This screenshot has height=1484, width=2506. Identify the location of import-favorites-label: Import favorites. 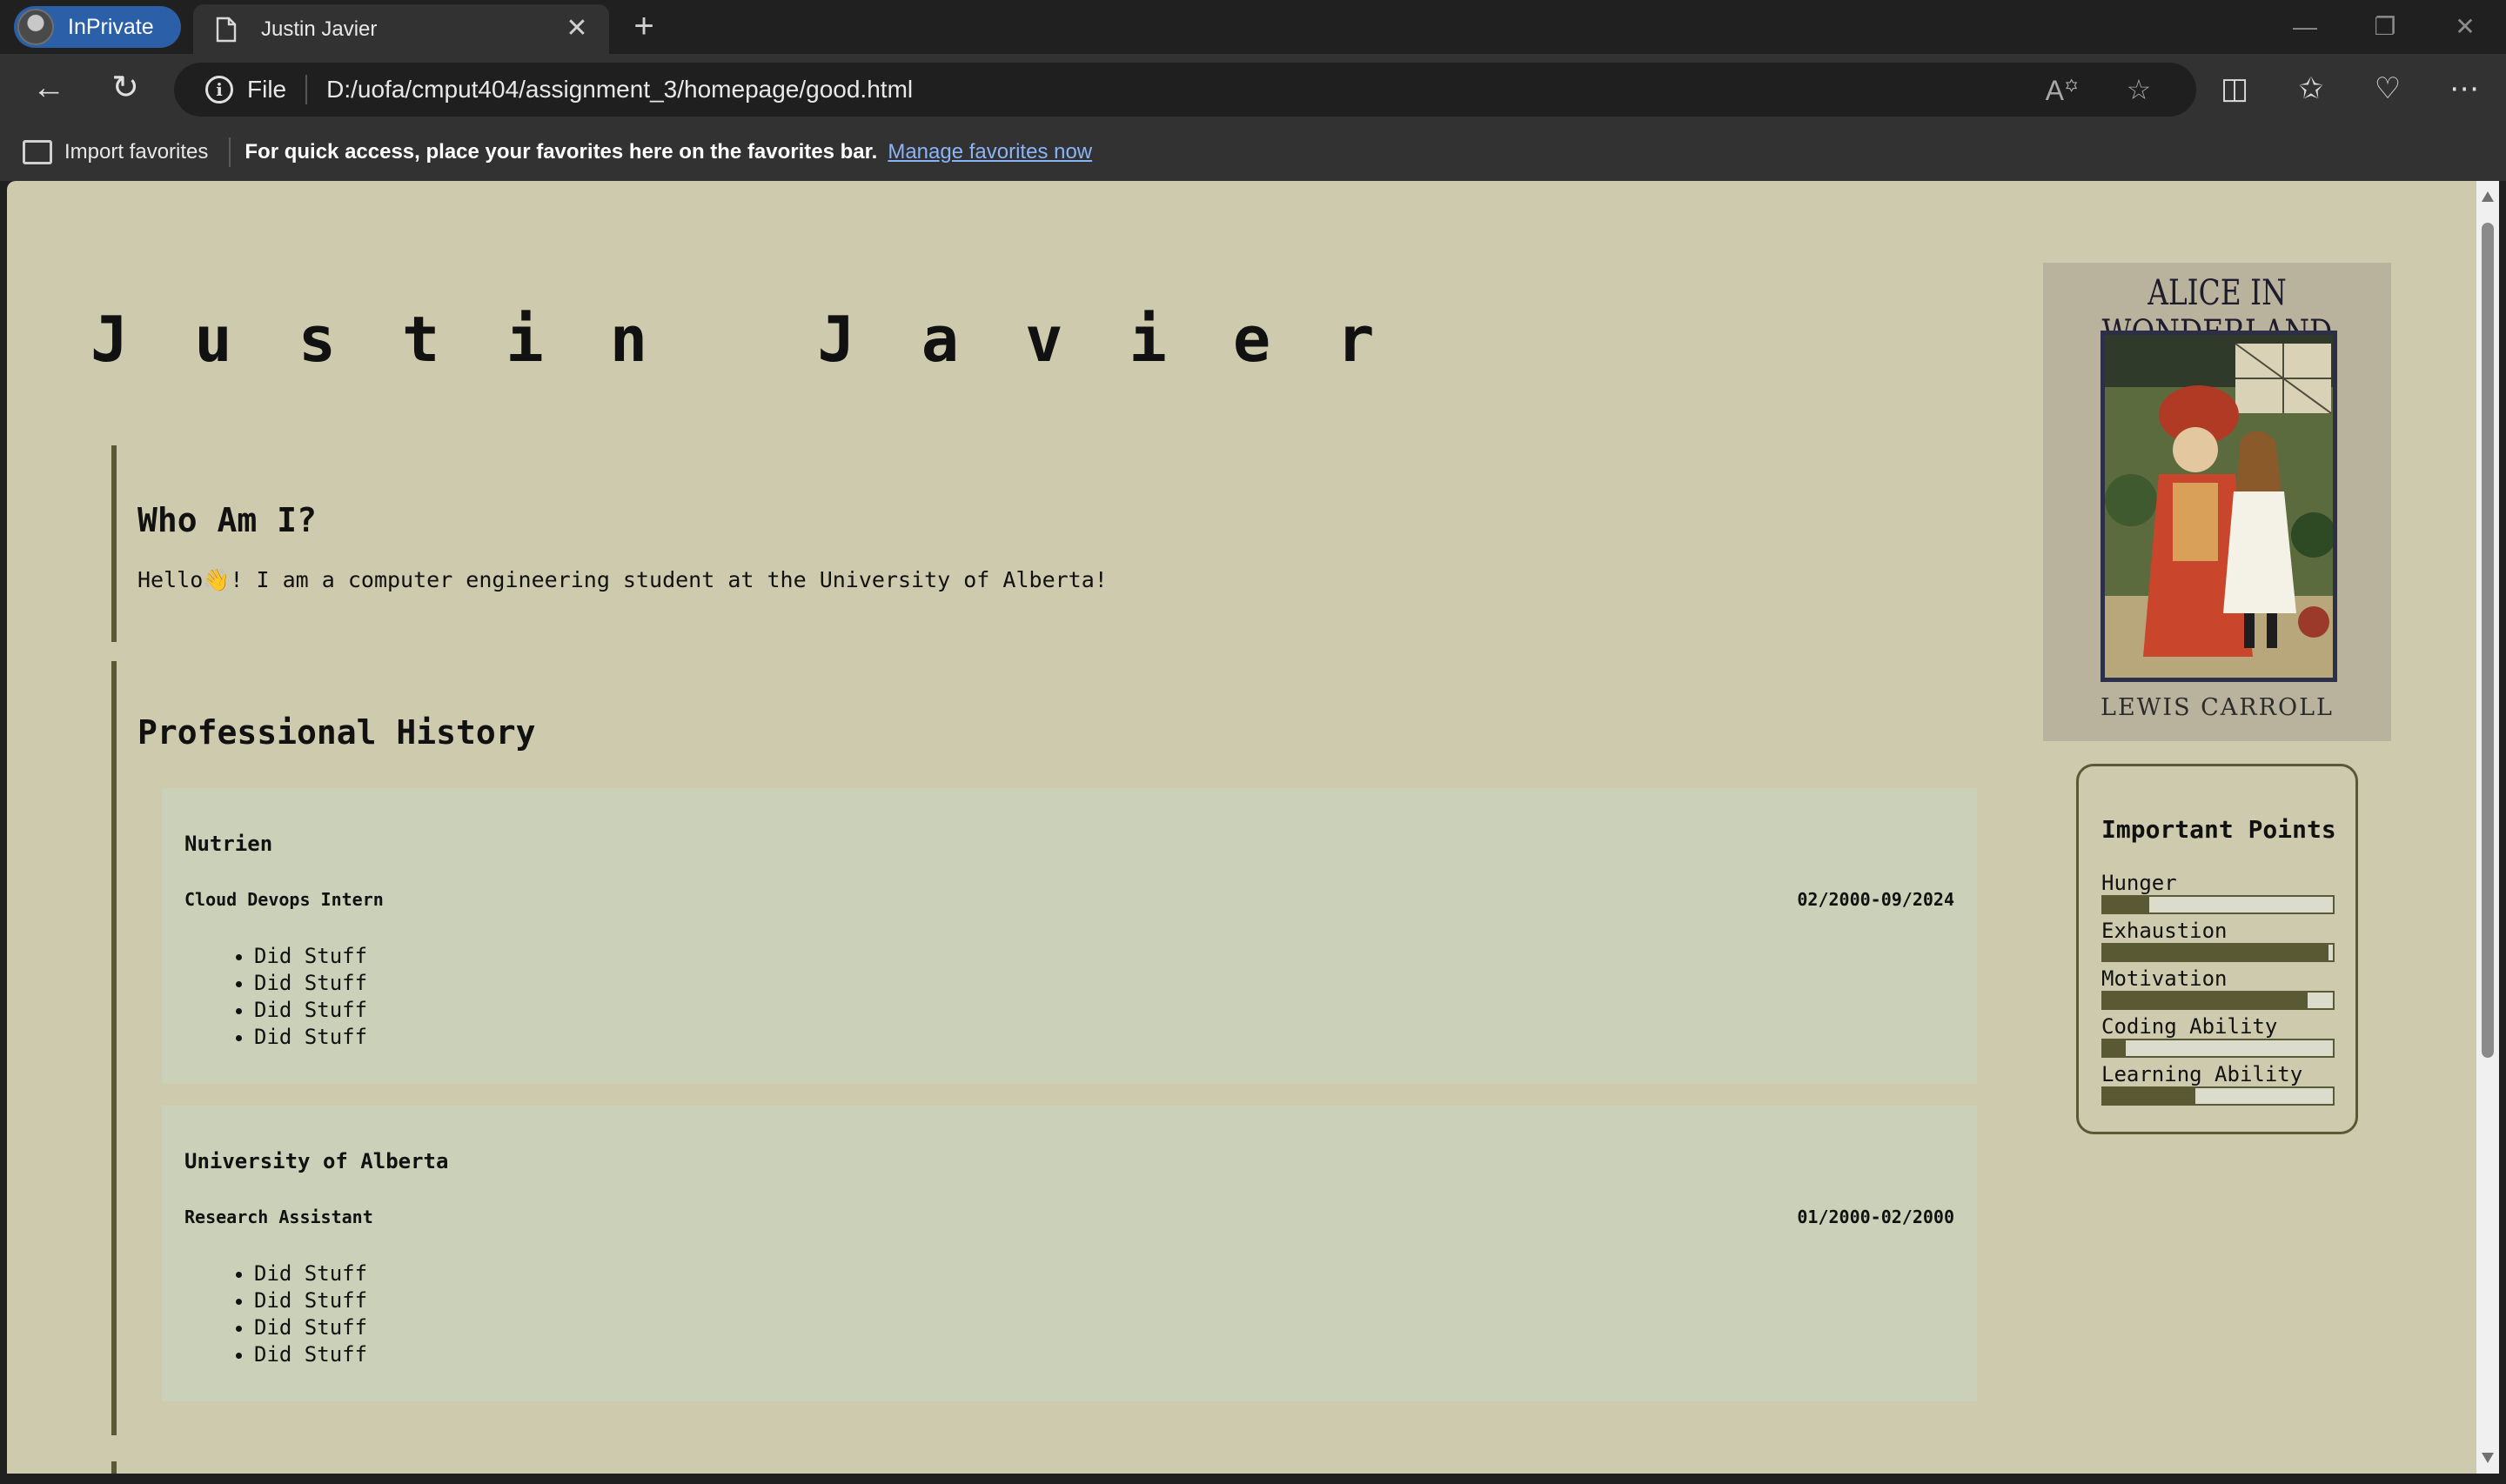
(136, 152).